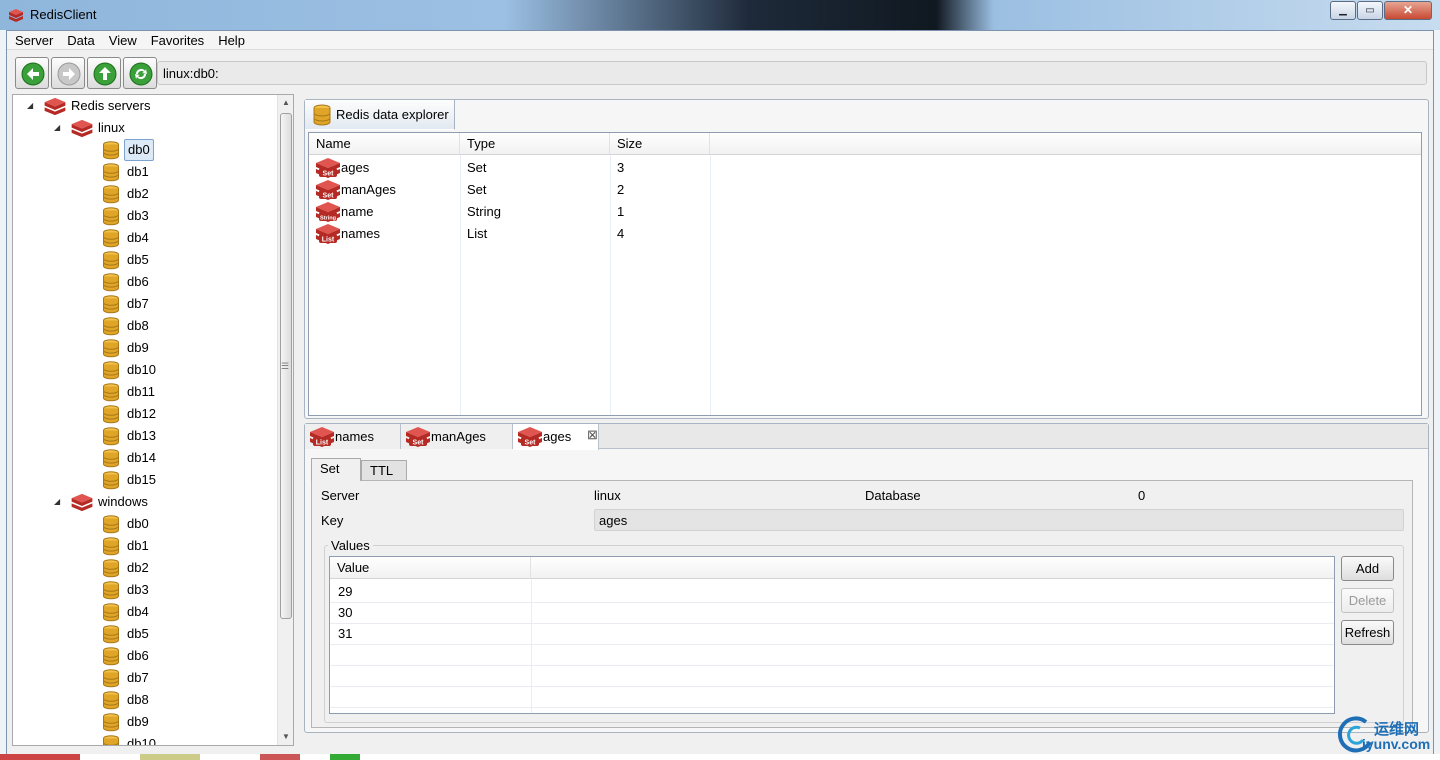 The width and height of the screenshot is (1440, 760). I want to click on explorer-cell-size: 4, so click(620, 234).